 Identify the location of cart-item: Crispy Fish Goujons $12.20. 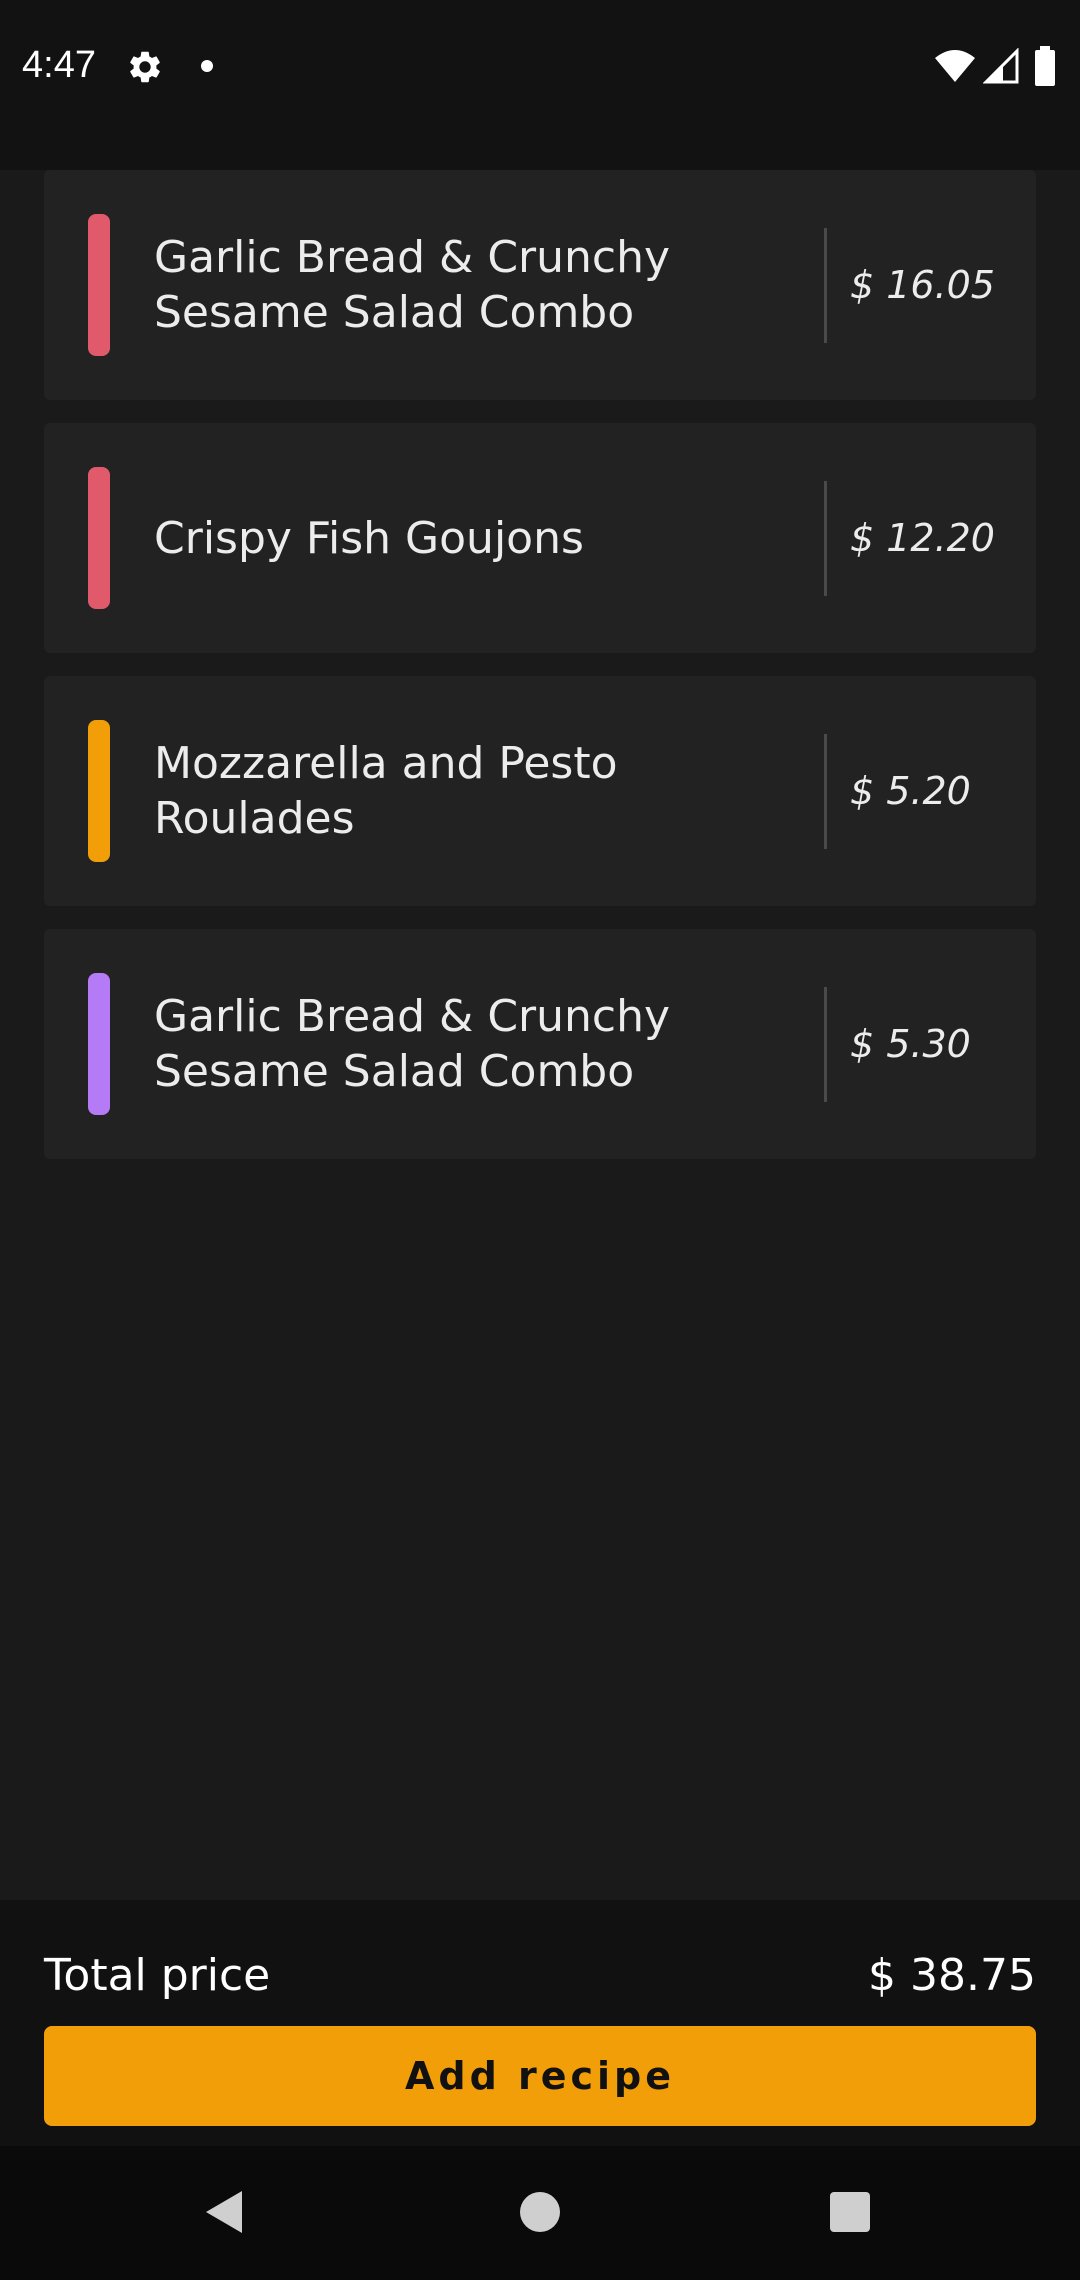
(540, 538).